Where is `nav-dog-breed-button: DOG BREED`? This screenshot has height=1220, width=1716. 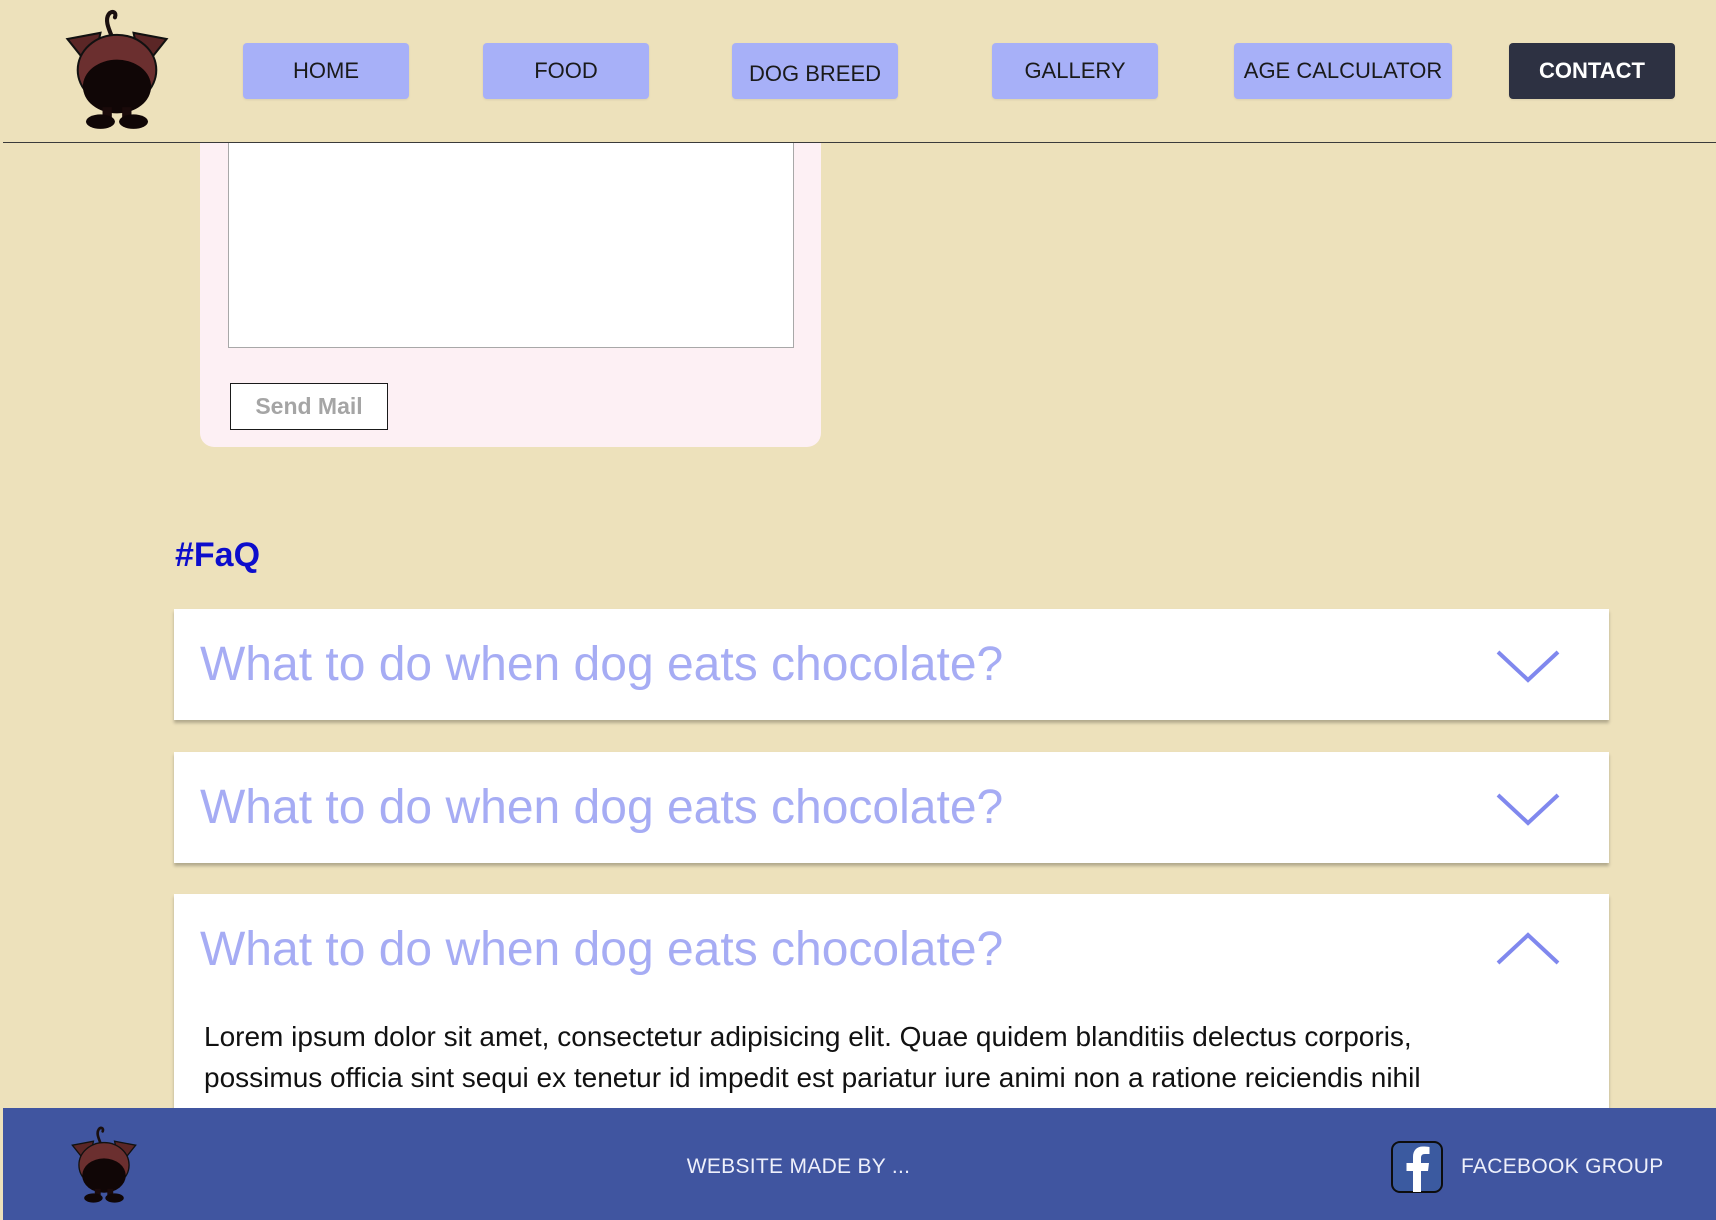 nav-dog-breed-button: DOG BREED is located at coordinates (815, 71).